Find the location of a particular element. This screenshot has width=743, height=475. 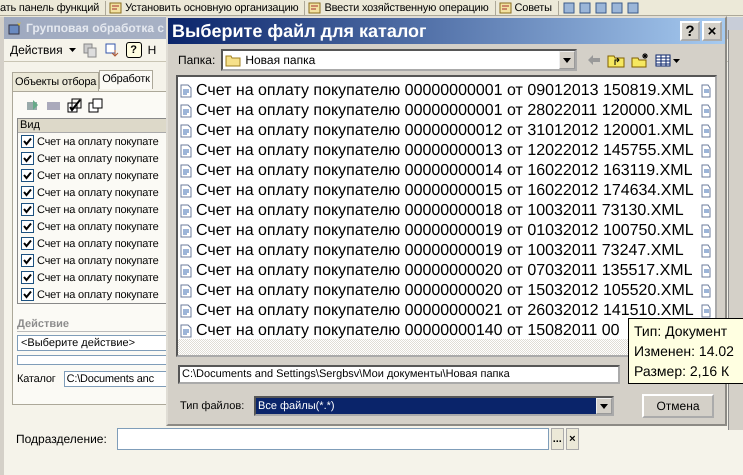

folder-combo: Новая папка is located at coordinates (399, 60).